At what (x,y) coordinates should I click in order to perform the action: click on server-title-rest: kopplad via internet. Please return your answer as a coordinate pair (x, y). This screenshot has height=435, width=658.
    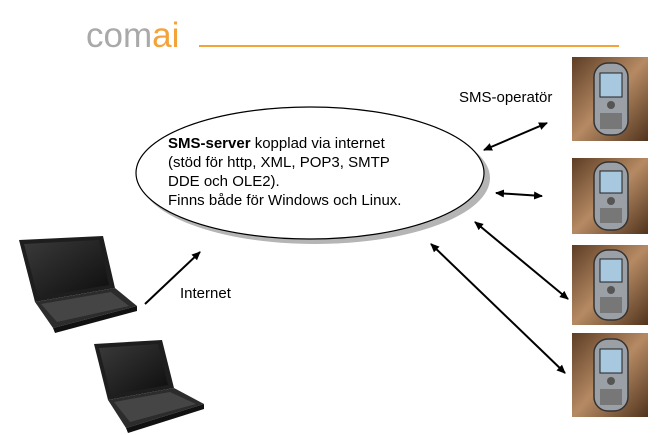
    Looking at the image, I should click on (317, 143).